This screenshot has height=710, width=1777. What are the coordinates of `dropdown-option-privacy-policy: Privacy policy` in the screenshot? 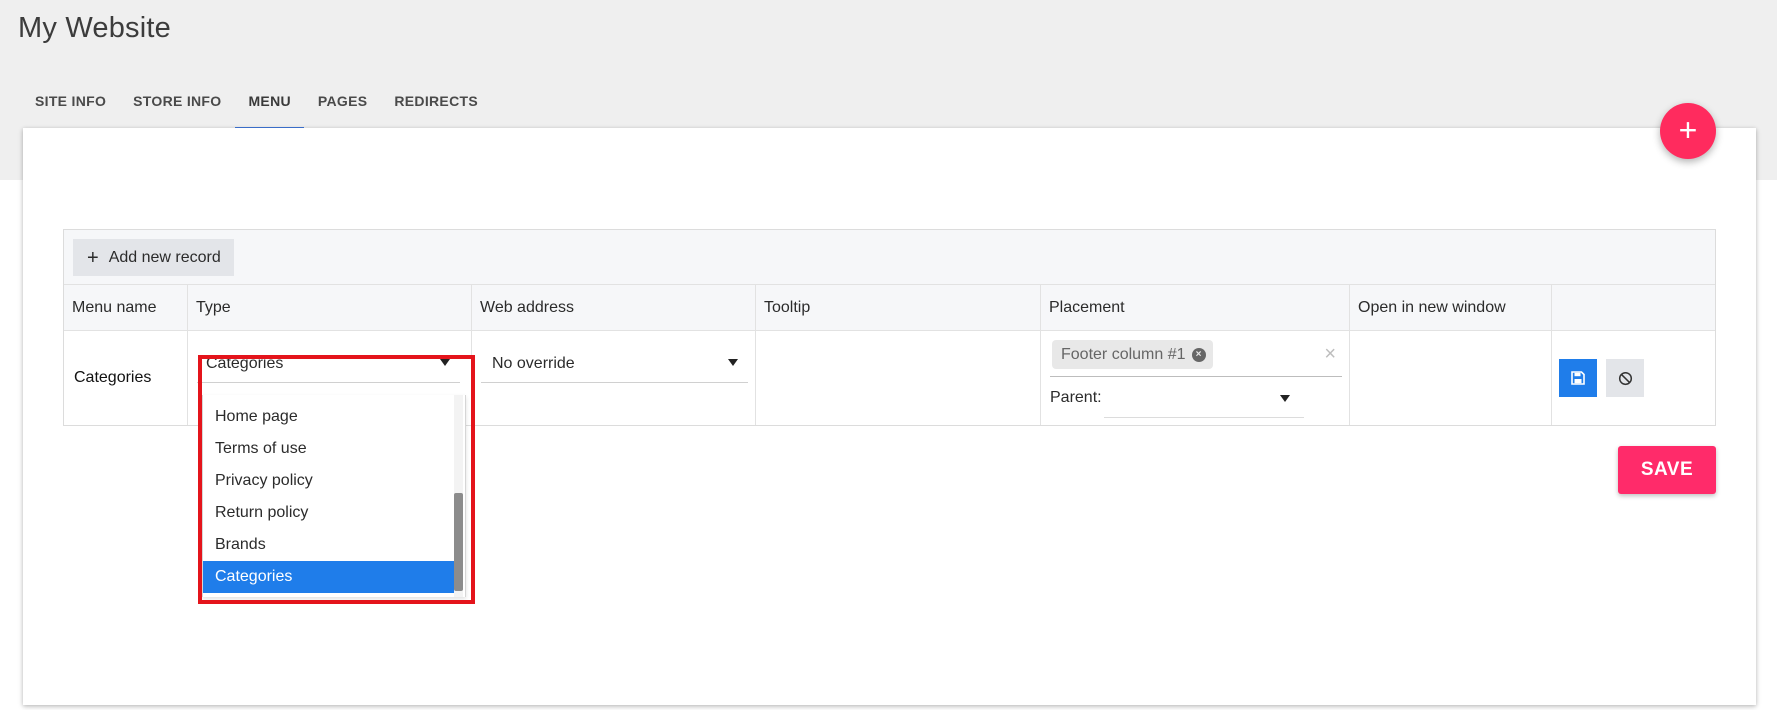 It's located at (329, 481).